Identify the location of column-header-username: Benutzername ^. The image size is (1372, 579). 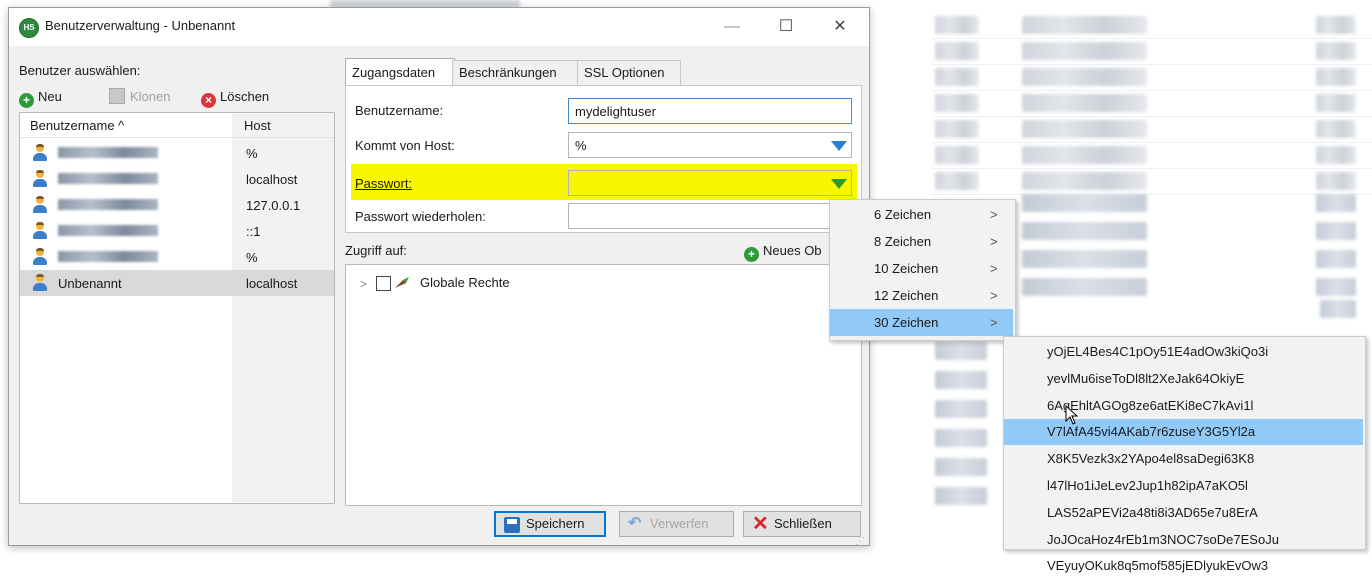
(77, 125).